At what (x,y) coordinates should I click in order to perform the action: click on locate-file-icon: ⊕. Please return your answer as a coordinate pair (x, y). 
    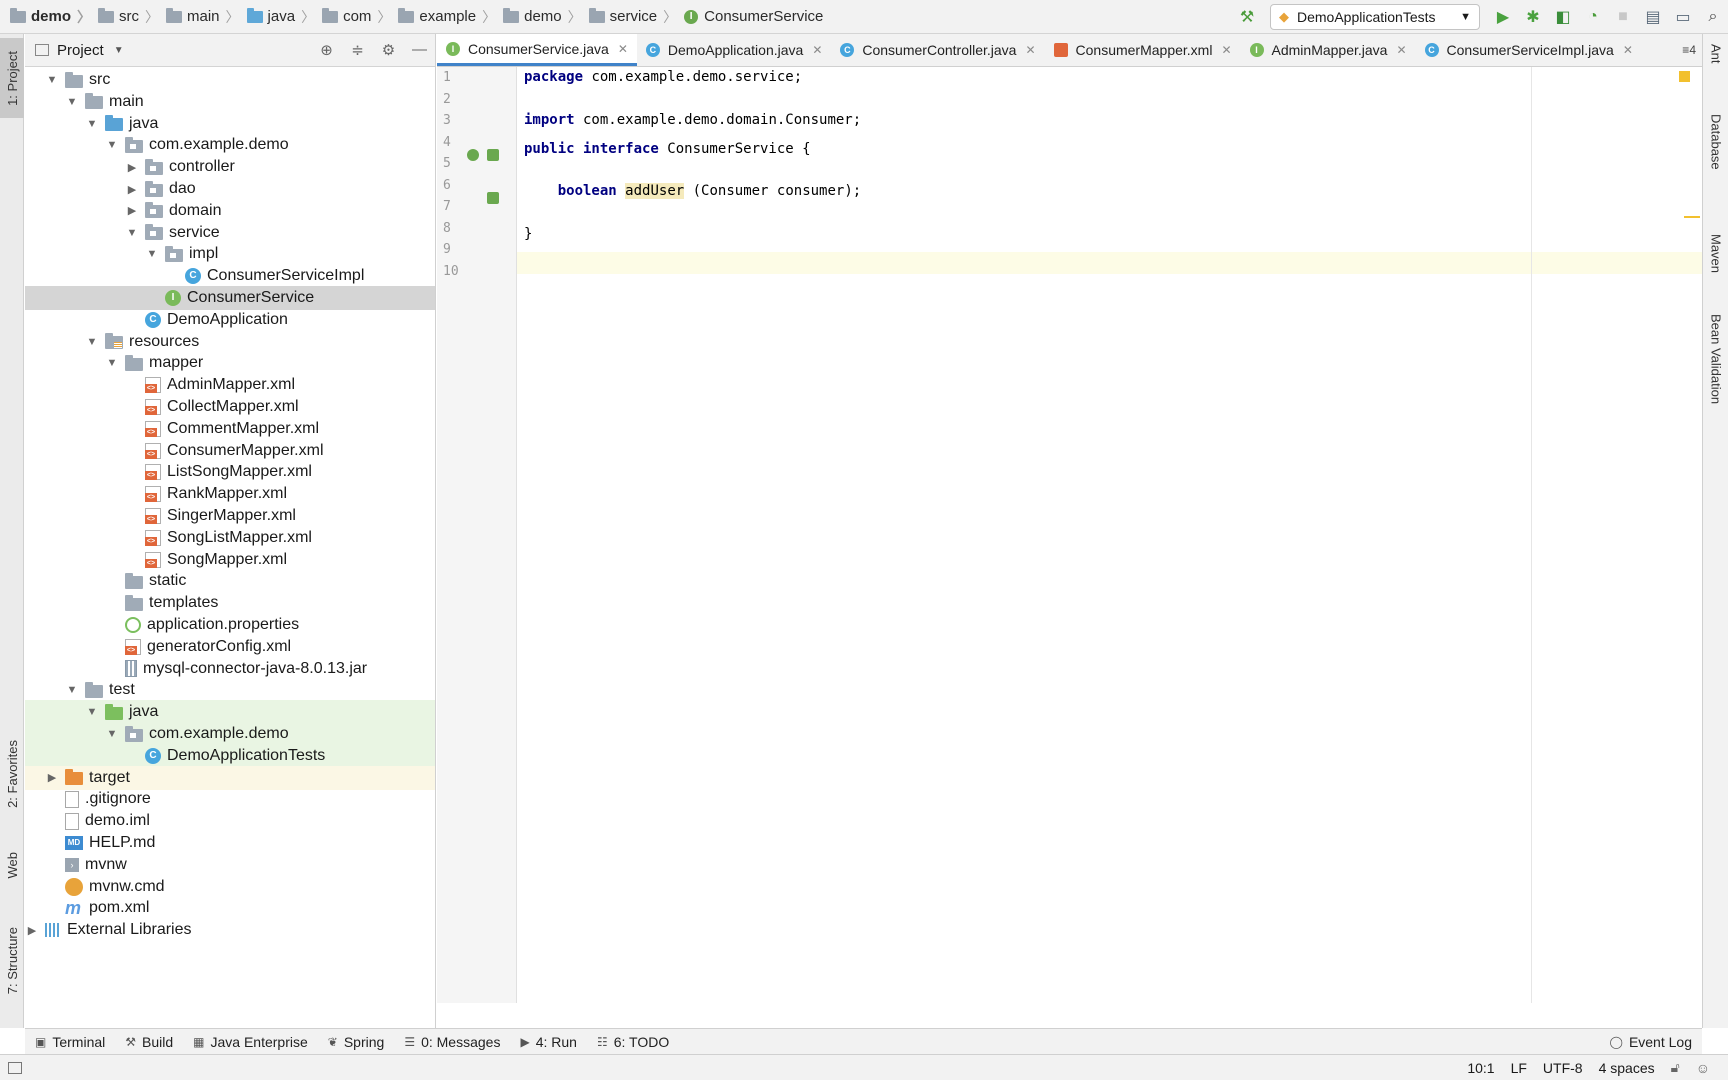
    Looking at the image, I should click on (326, 50).